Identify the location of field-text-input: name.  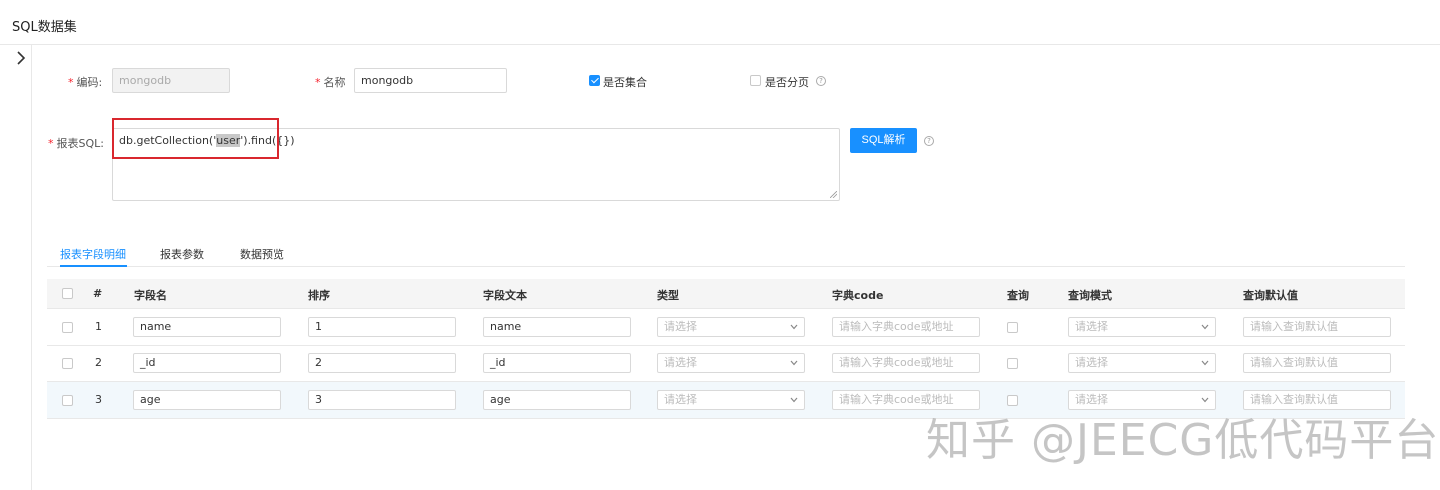
(557, 327).